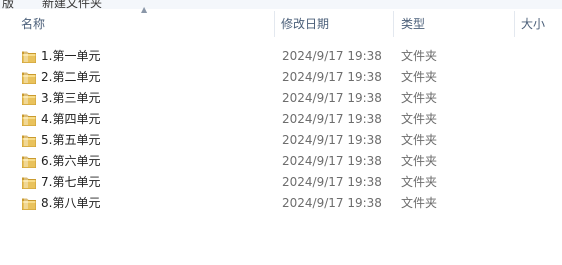 The width and height of the screenshot is (562, 265). I want to click on file-name: 1.第一单元, so click(71, 56).